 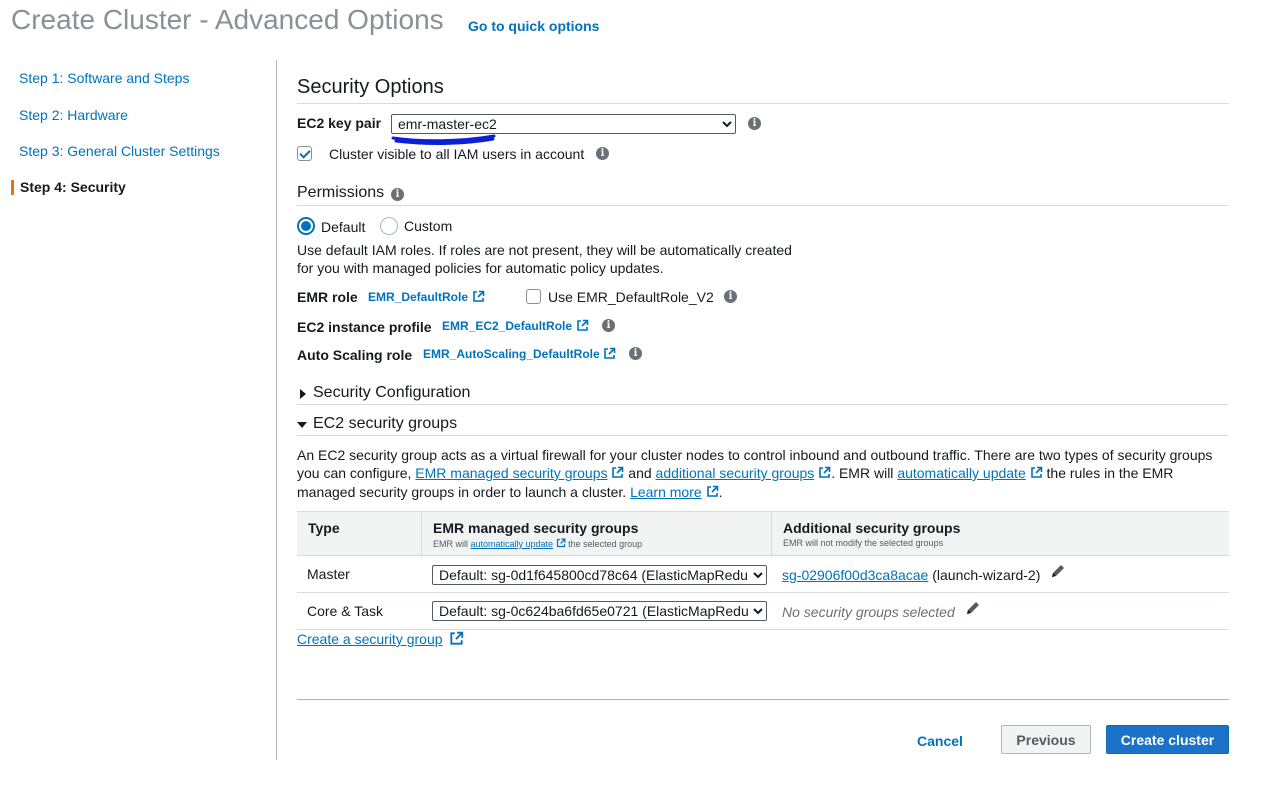 I want to click on emr-role-link: EMR_DefaultRole, so click(x=418, y=297).